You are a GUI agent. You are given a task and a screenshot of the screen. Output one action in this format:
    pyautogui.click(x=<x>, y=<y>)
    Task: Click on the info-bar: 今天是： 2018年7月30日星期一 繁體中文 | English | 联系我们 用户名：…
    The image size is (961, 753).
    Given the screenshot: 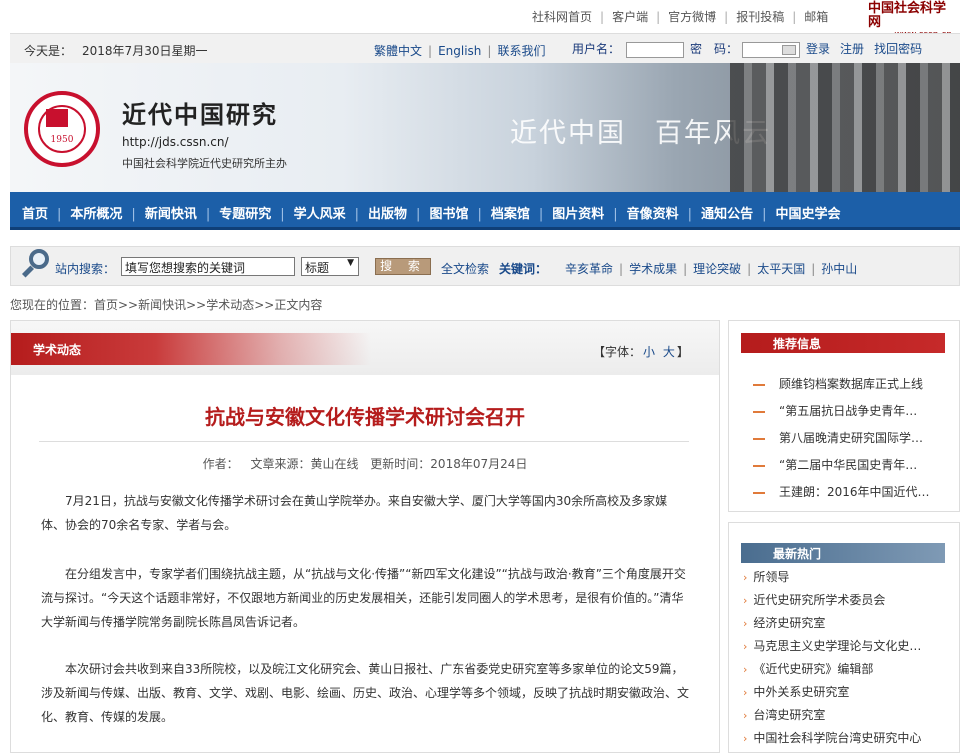 What is the action you would take?
    pyautogui.click(x=485, y=48)
    